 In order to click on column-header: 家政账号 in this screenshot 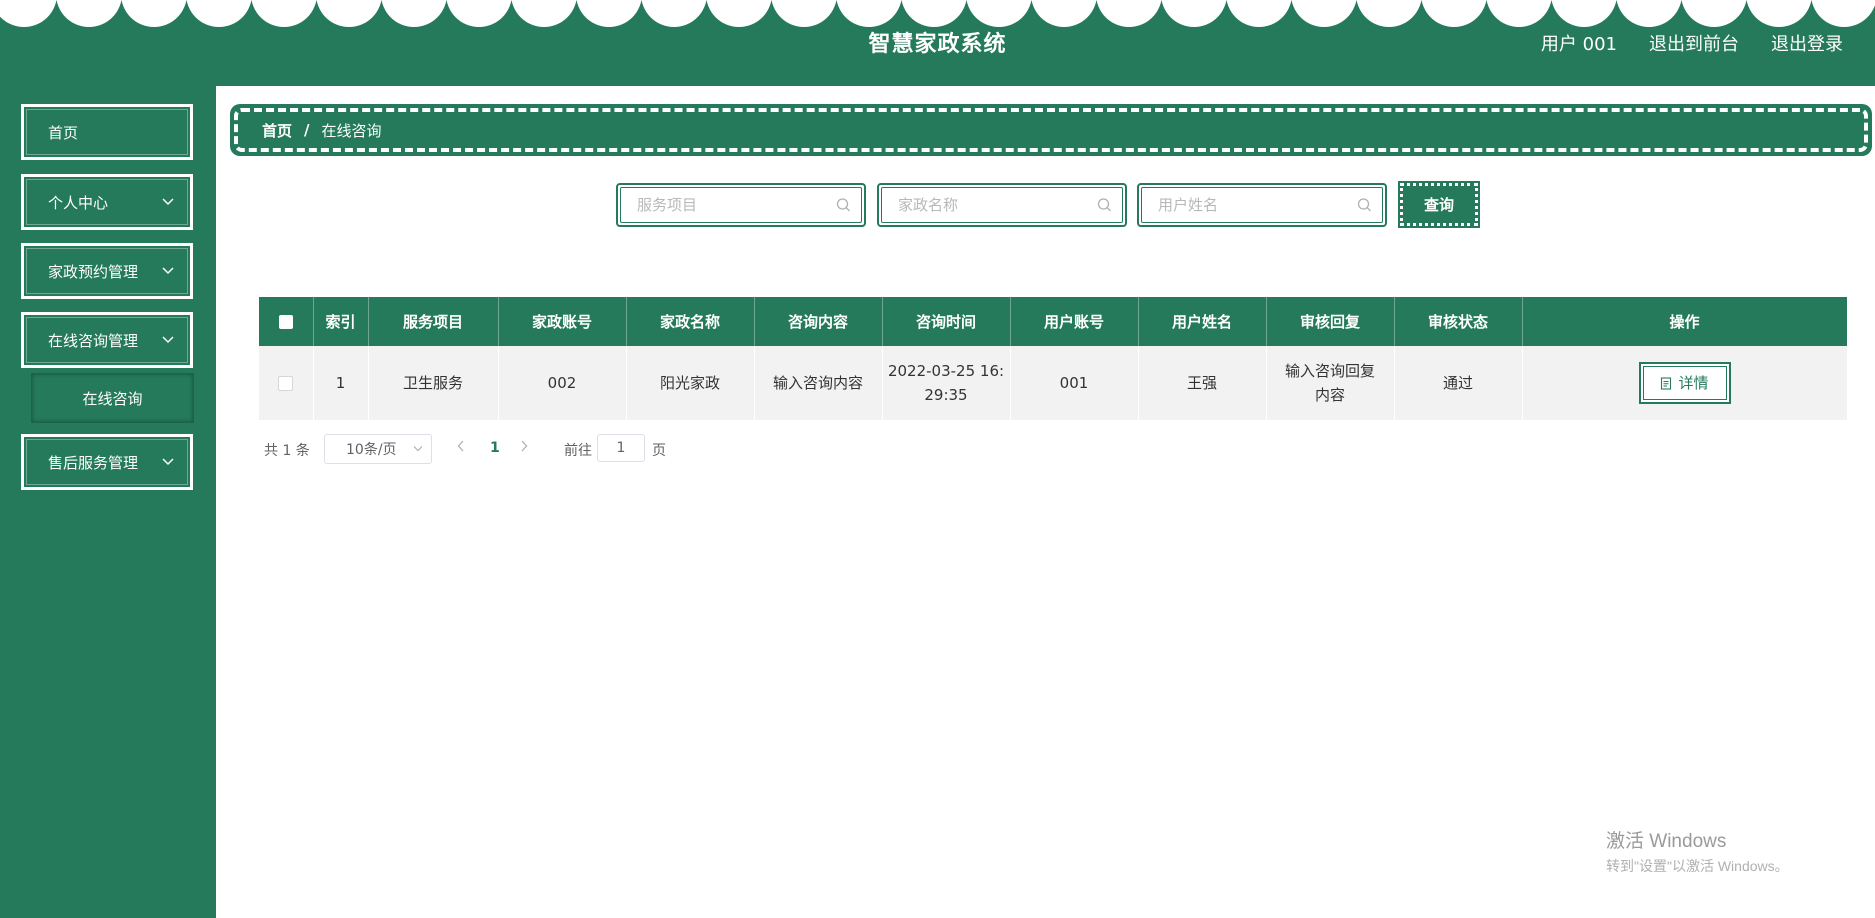, I will do `click(562, 321)`.